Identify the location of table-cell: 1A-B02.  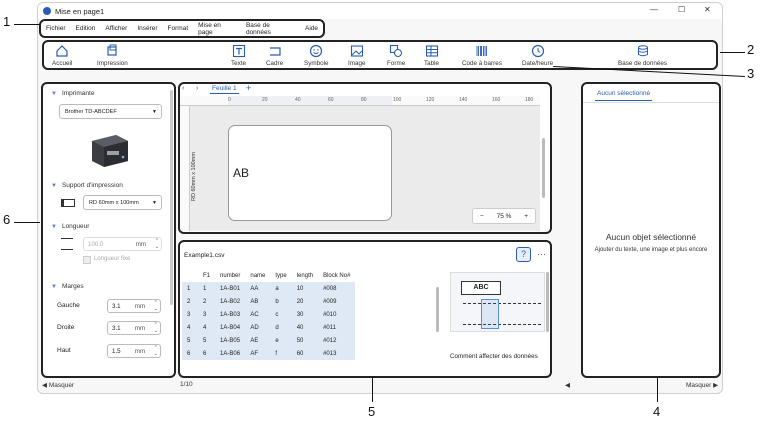
(230, 301).